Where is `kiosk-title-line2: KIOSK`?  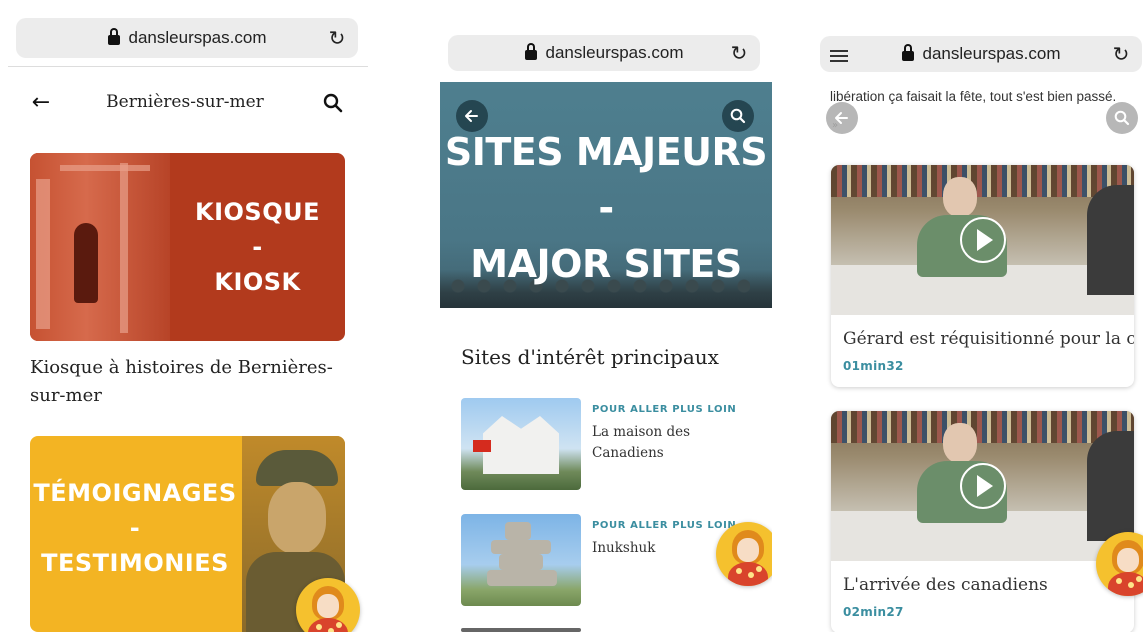 kiosk-title-line2: KIOSK is located at coordinates (257, 282).